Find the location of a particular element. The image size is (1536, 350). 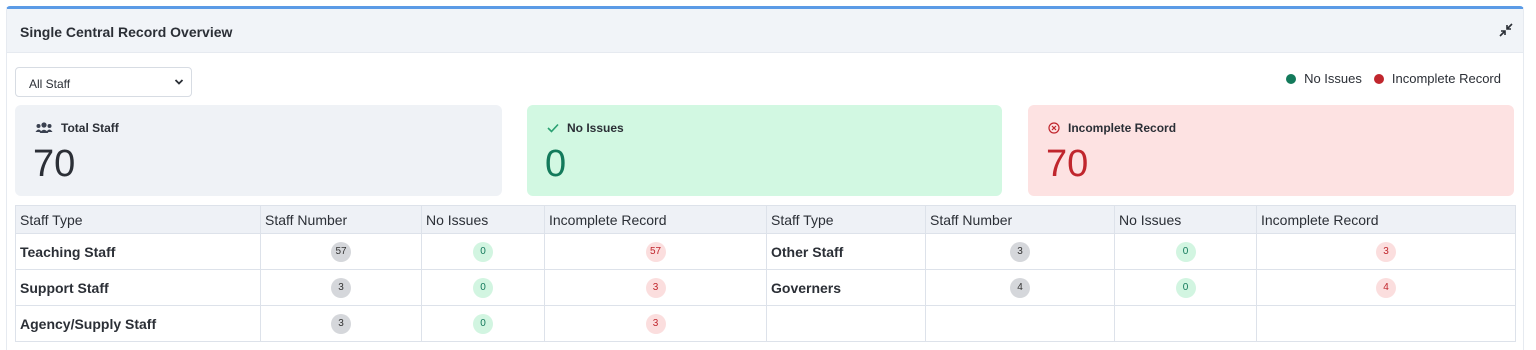

total-staff-label: Total Staff is located at coordinates (77, 128).